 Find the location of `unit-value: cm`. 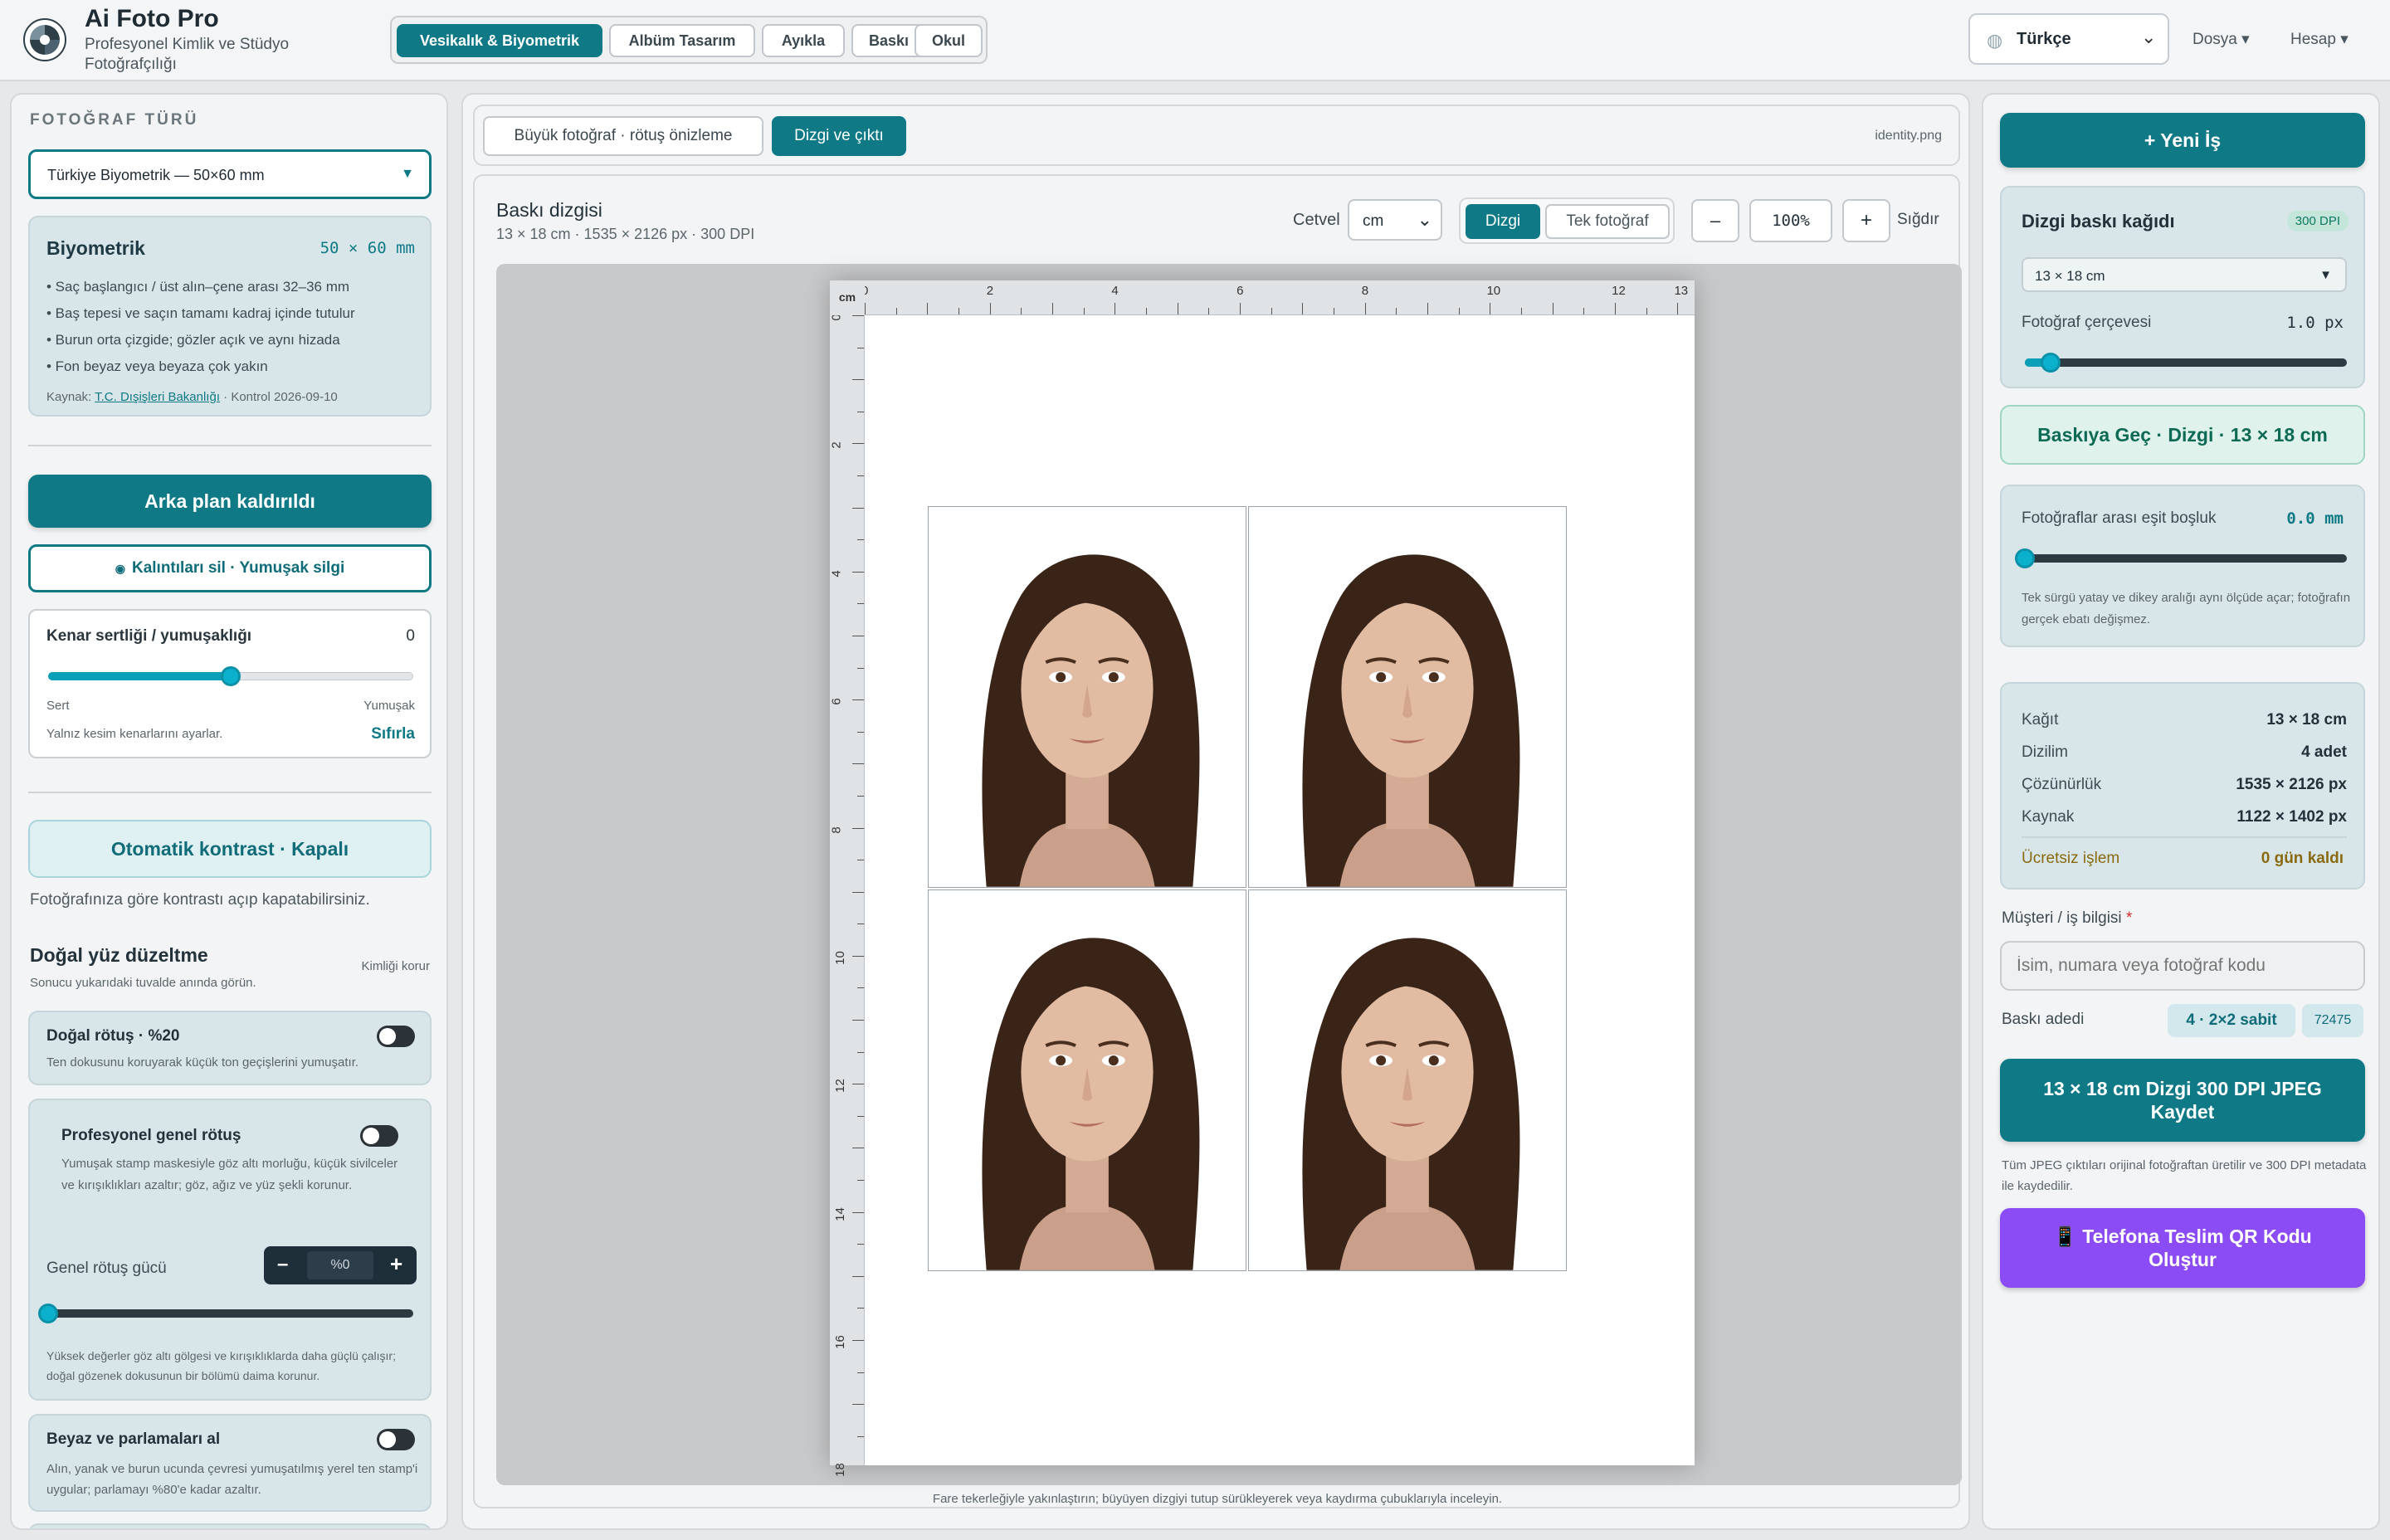

unit-value: cm is located at coordinates (1373, 221).